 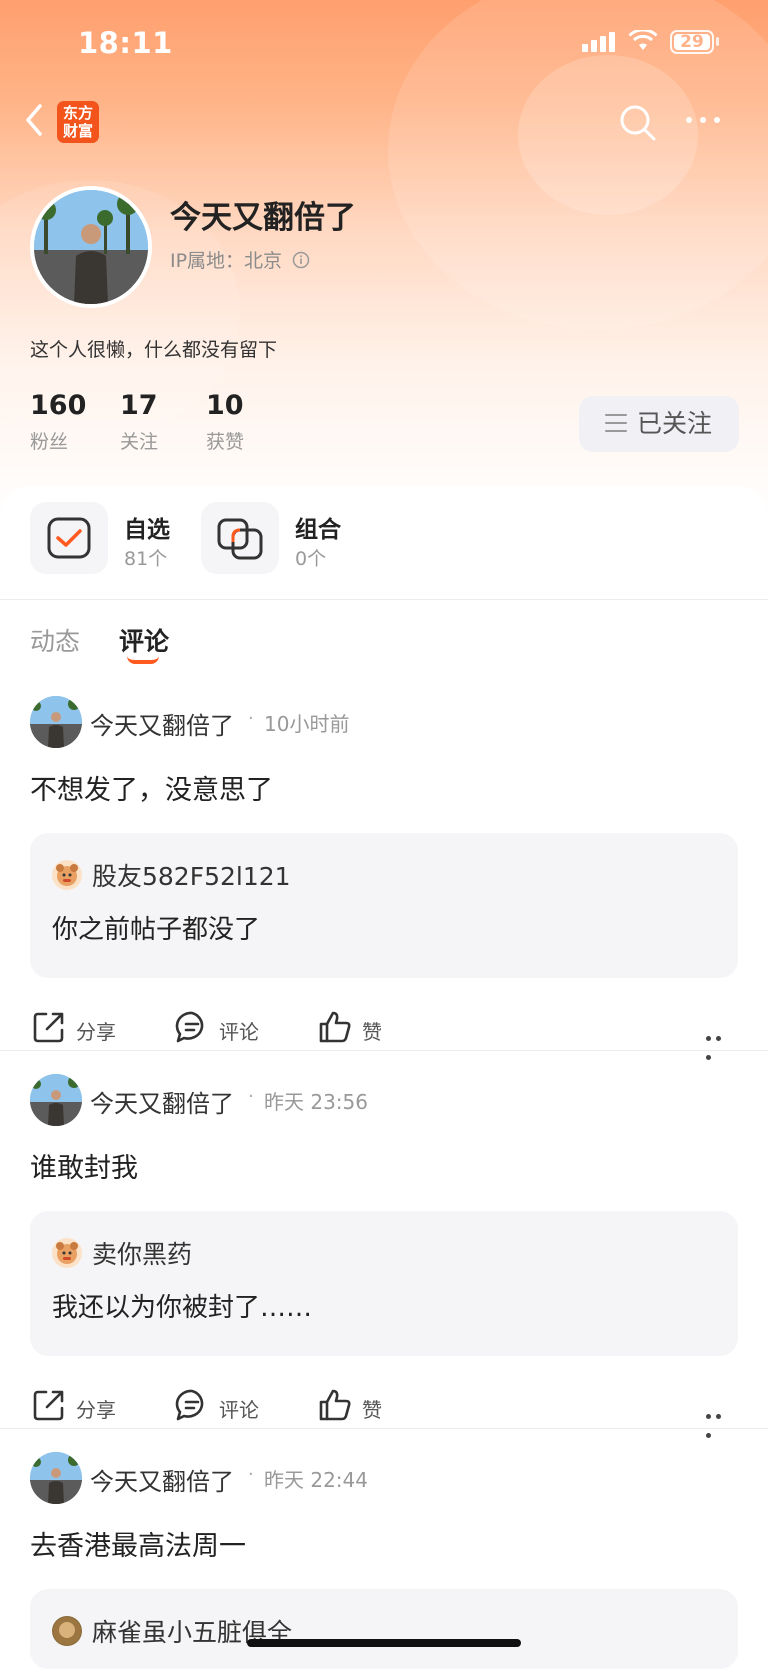 I want to click on post-time: 10小时前, so click(x=307, y=724).